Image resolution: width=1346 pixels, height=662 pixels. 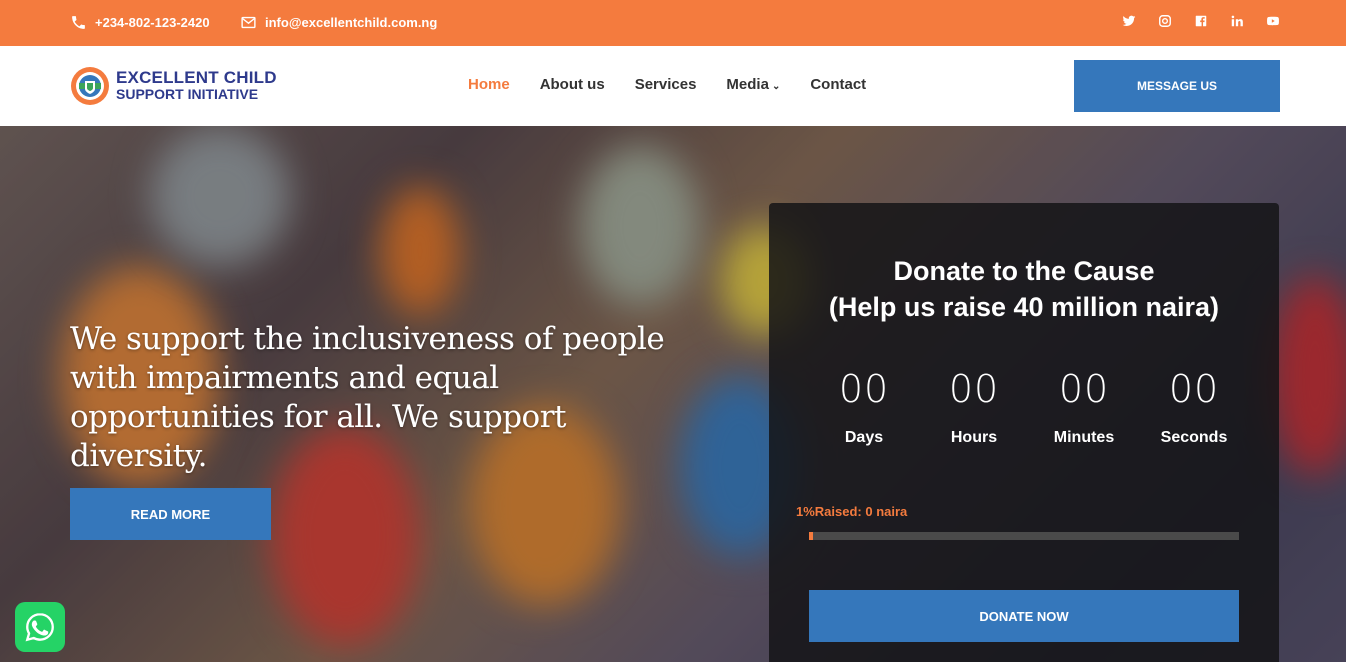 What do you see at coordinates (170, 514) in the screenshot?
I see `read-more-button: READ MORE` at bounding box center [170, 514].